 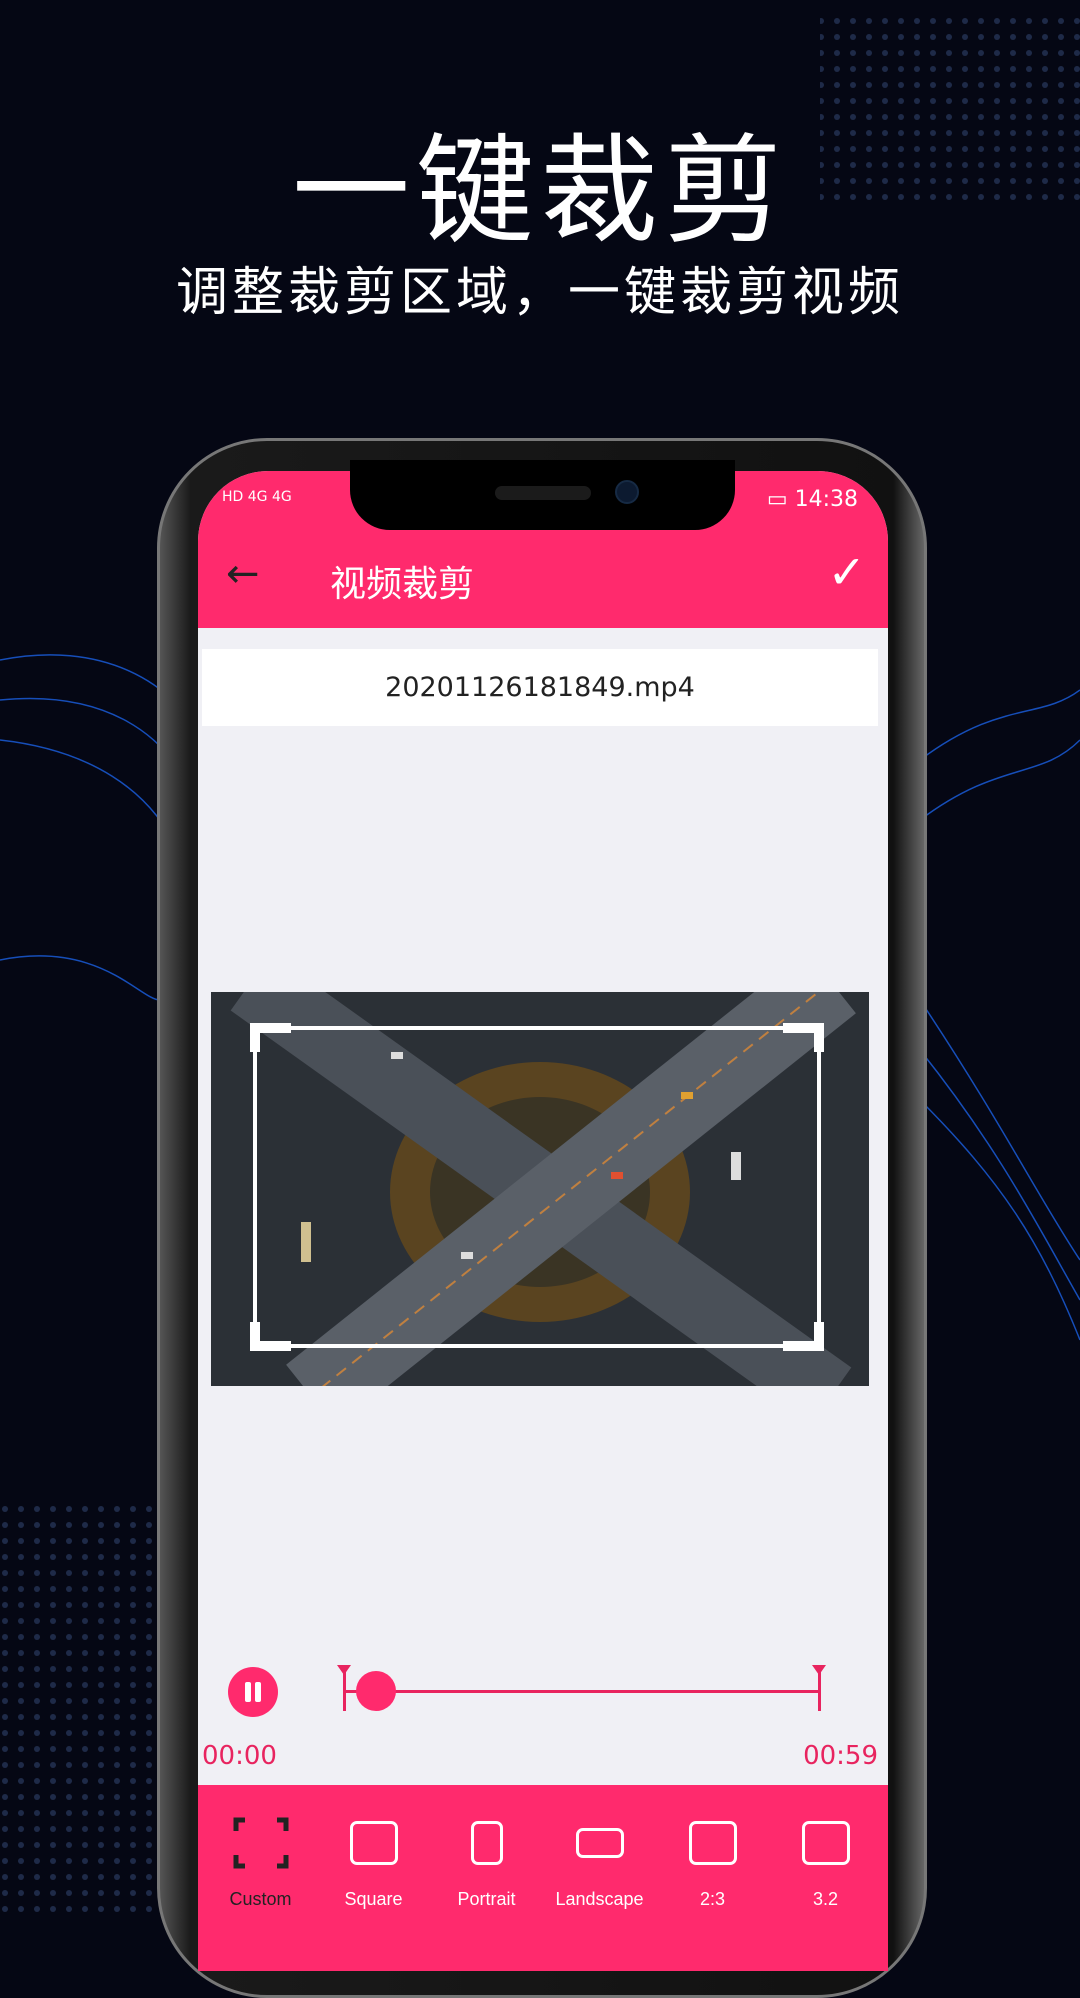 What do you see at coordinates (819, 1688) in the screenshot?
I see `trim-end-handle` at bounding box center [819, 1688].